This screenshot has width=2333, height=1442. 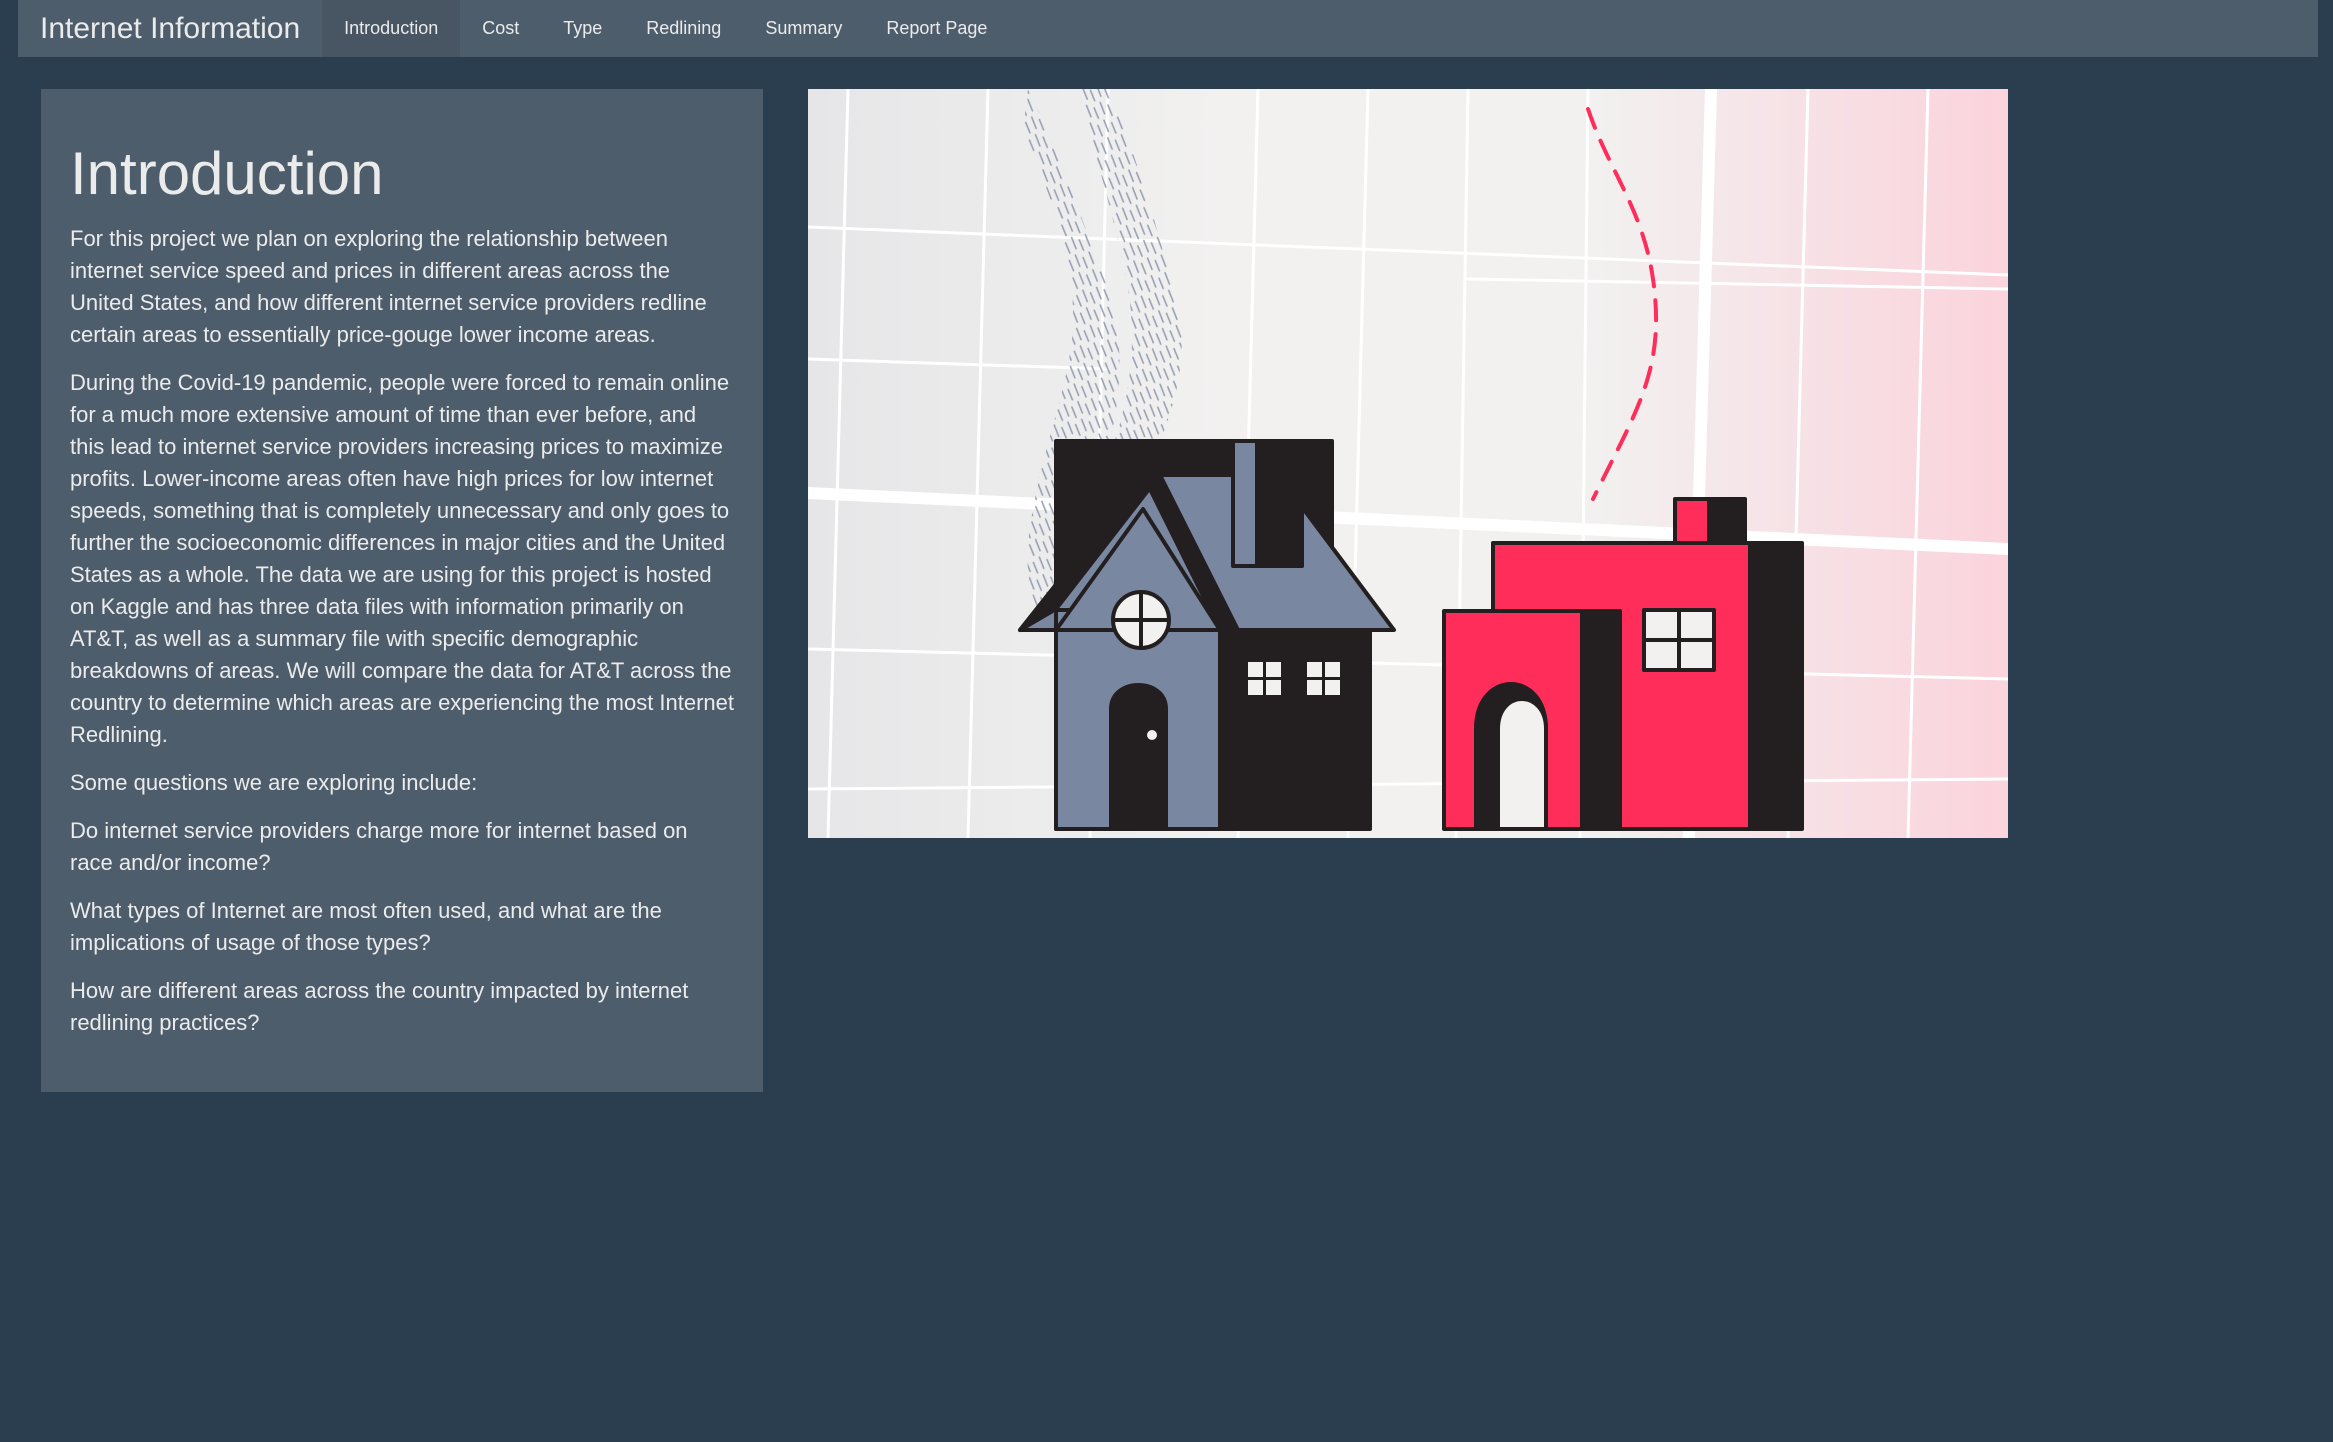 I want to click on nav-item-report-page: Report Page, so click(x=936, y=28).